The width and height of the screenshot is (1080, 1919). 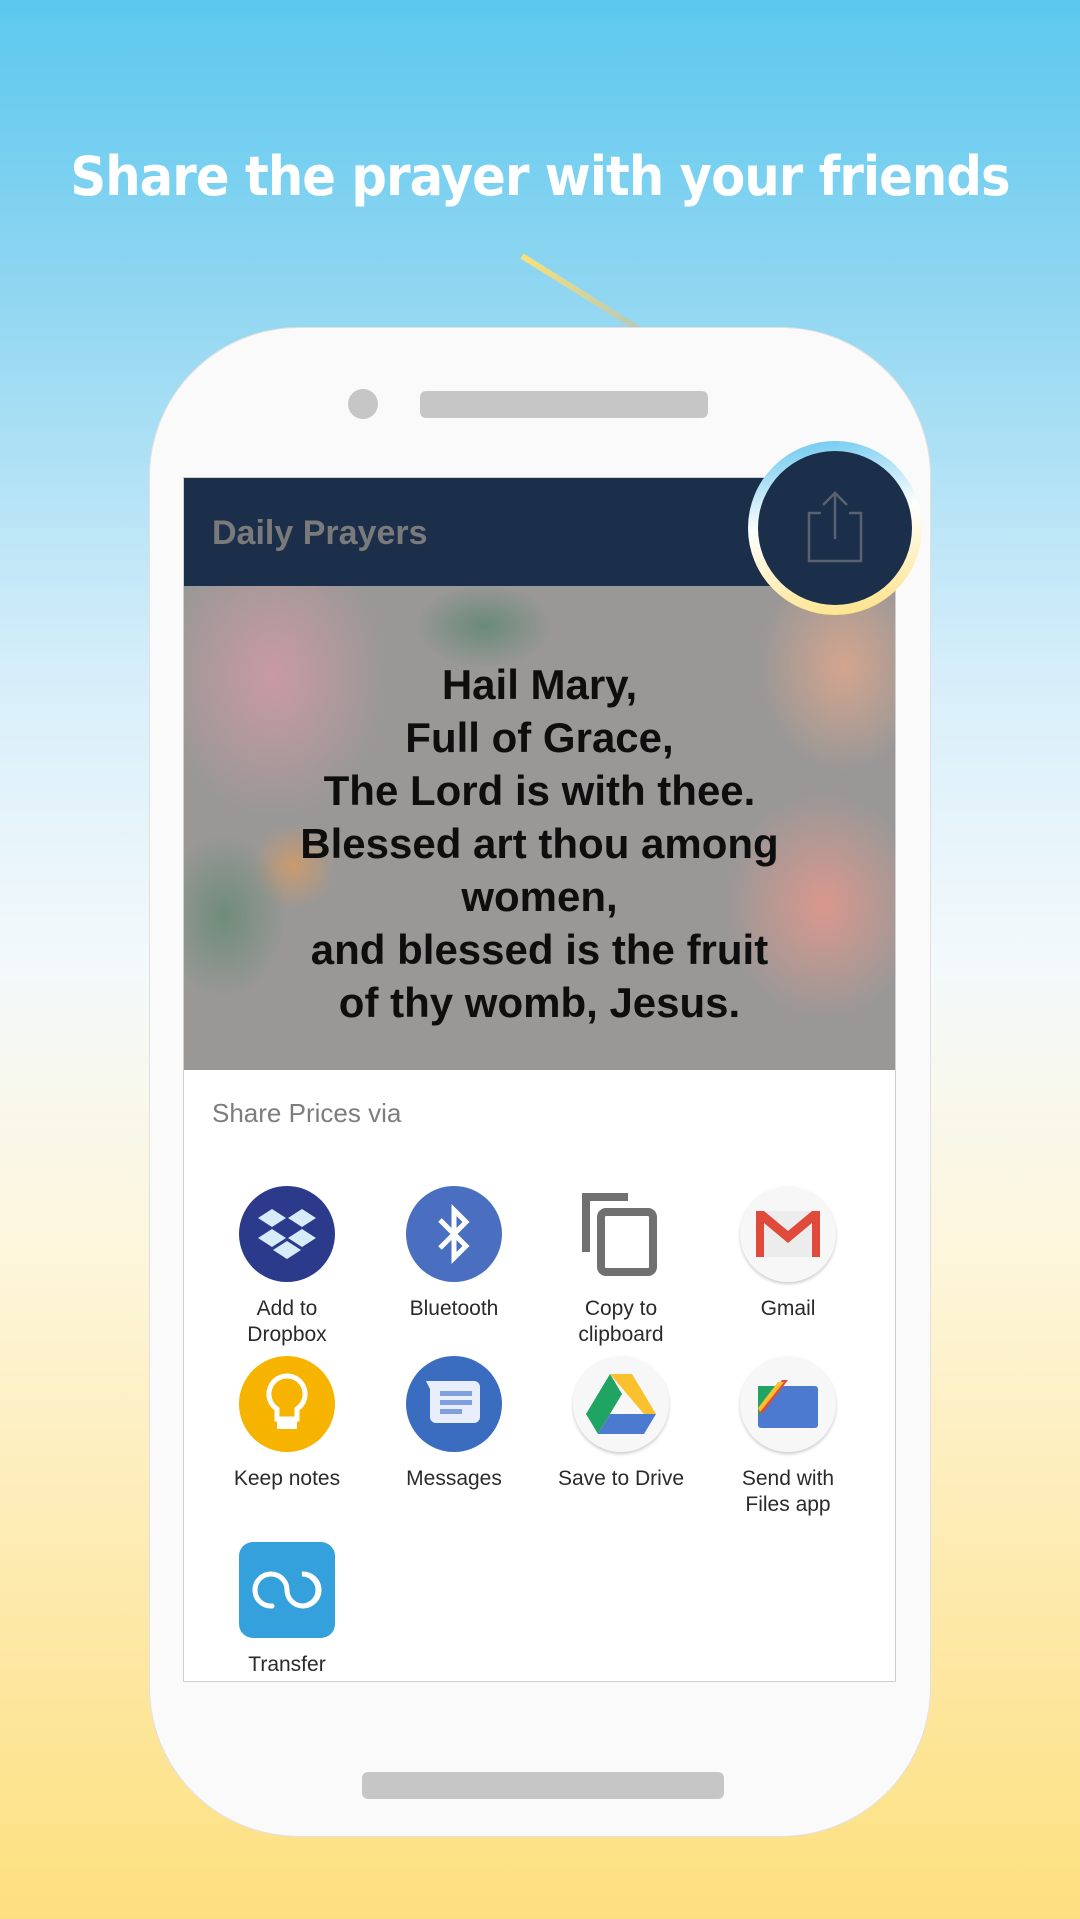 I want to click on files-icon, so click(x=788, y=1404).